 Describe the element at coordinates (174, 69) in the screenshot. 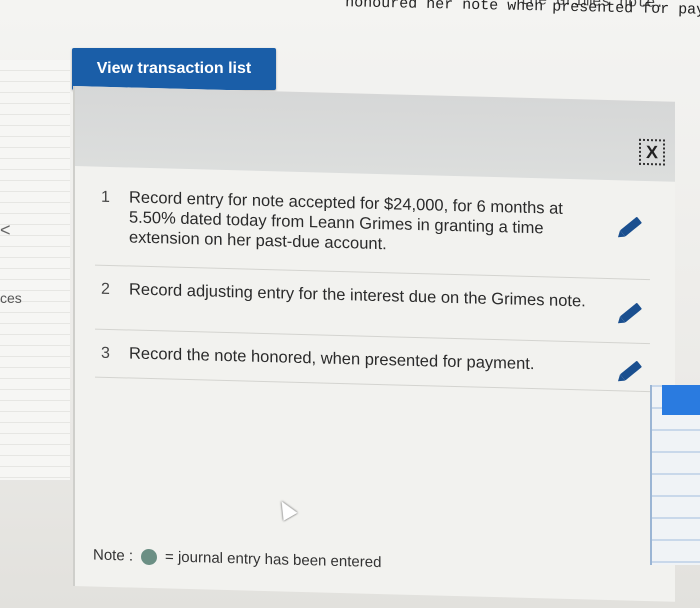

I see `view-transaction-list-button: View transaction list` at that location.